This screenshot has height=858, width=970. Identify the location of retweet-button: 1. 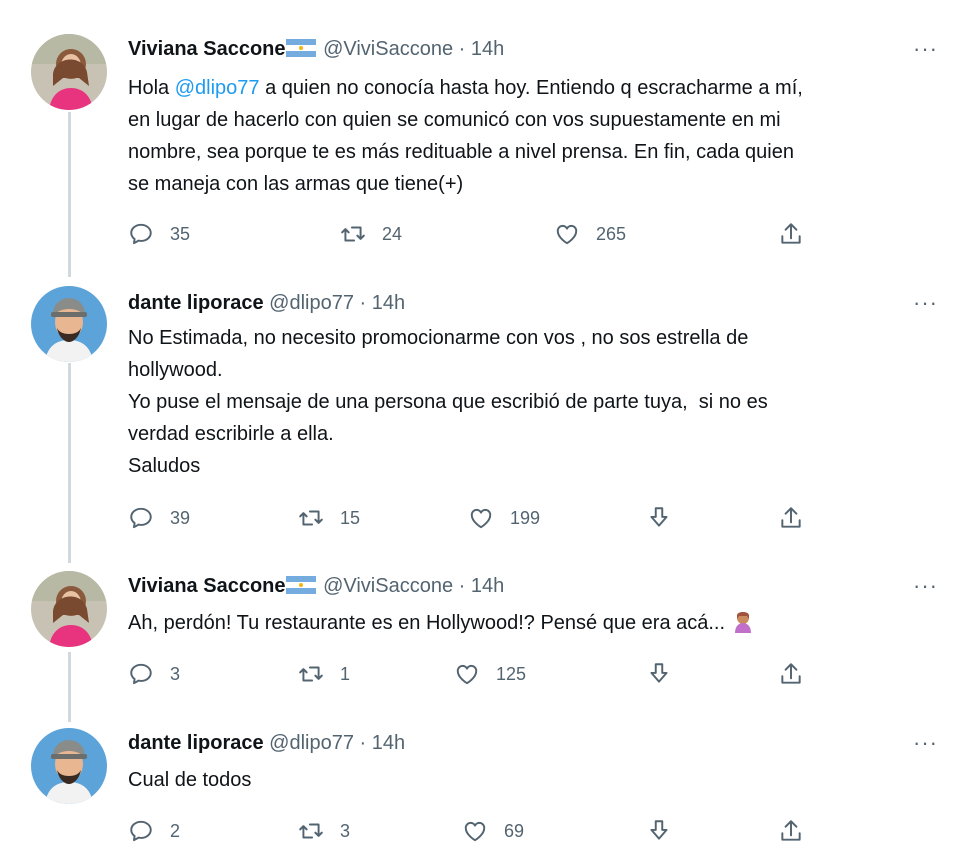
(329, 674).